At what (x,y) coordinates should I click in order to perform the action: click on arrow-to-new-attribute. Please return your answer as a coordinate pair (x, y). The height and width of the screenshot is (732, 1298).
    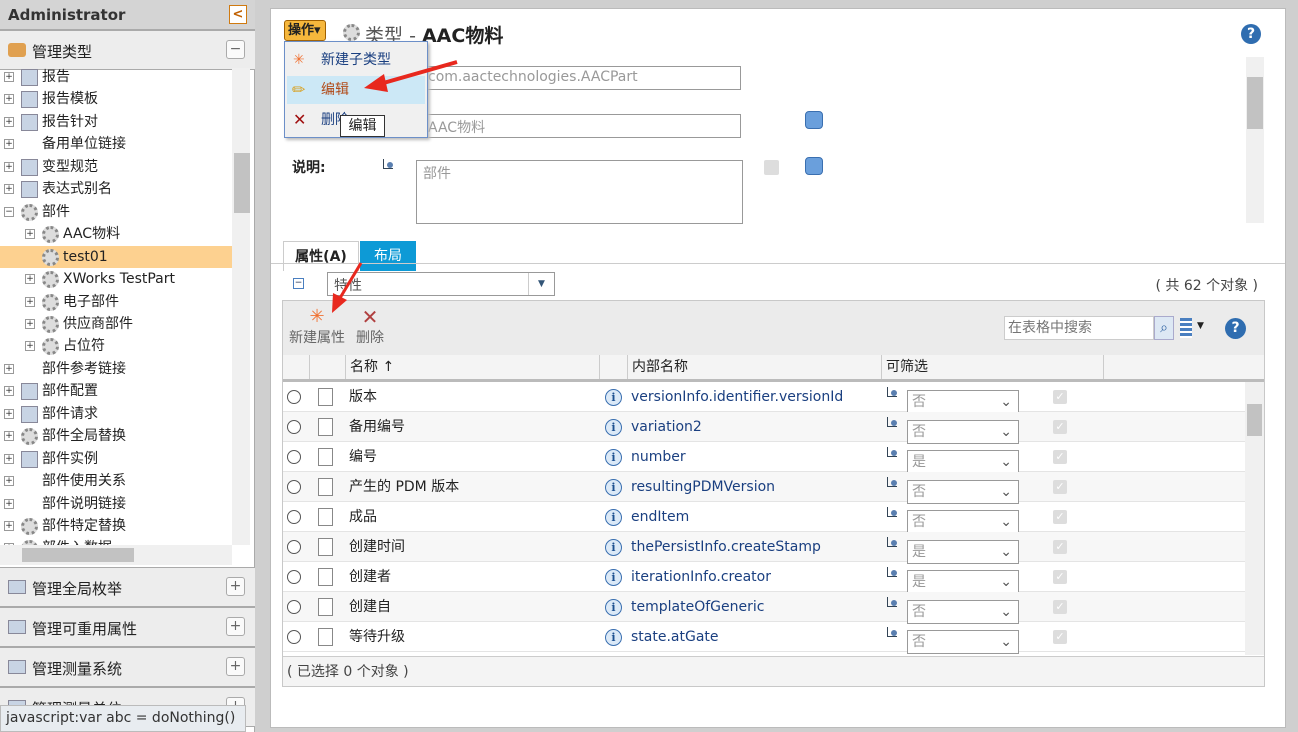
    Looking at the image, I should click on (347, 287).